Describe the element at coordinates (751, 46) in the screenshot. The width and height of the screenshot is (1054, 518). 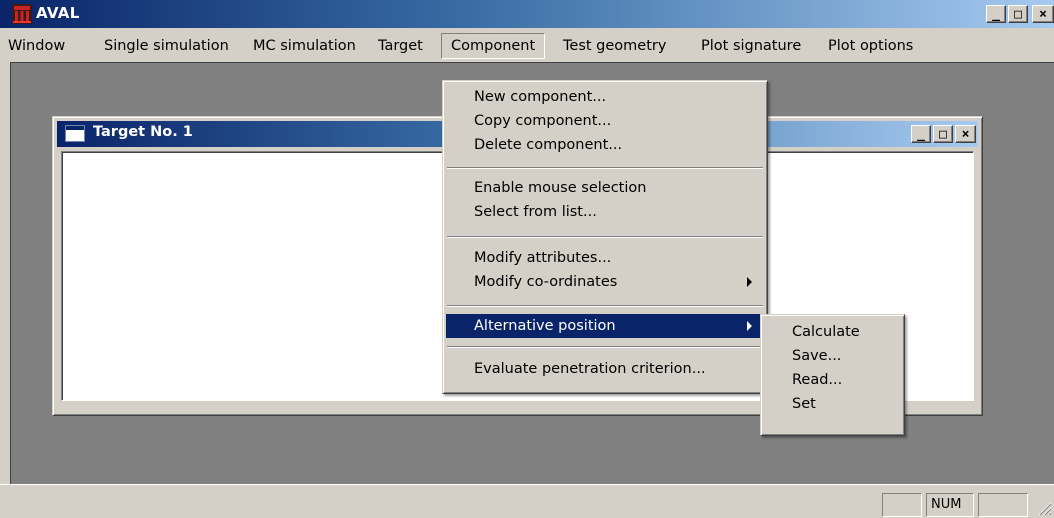
I see `menu-plot-signature: Plot signature` at that location.